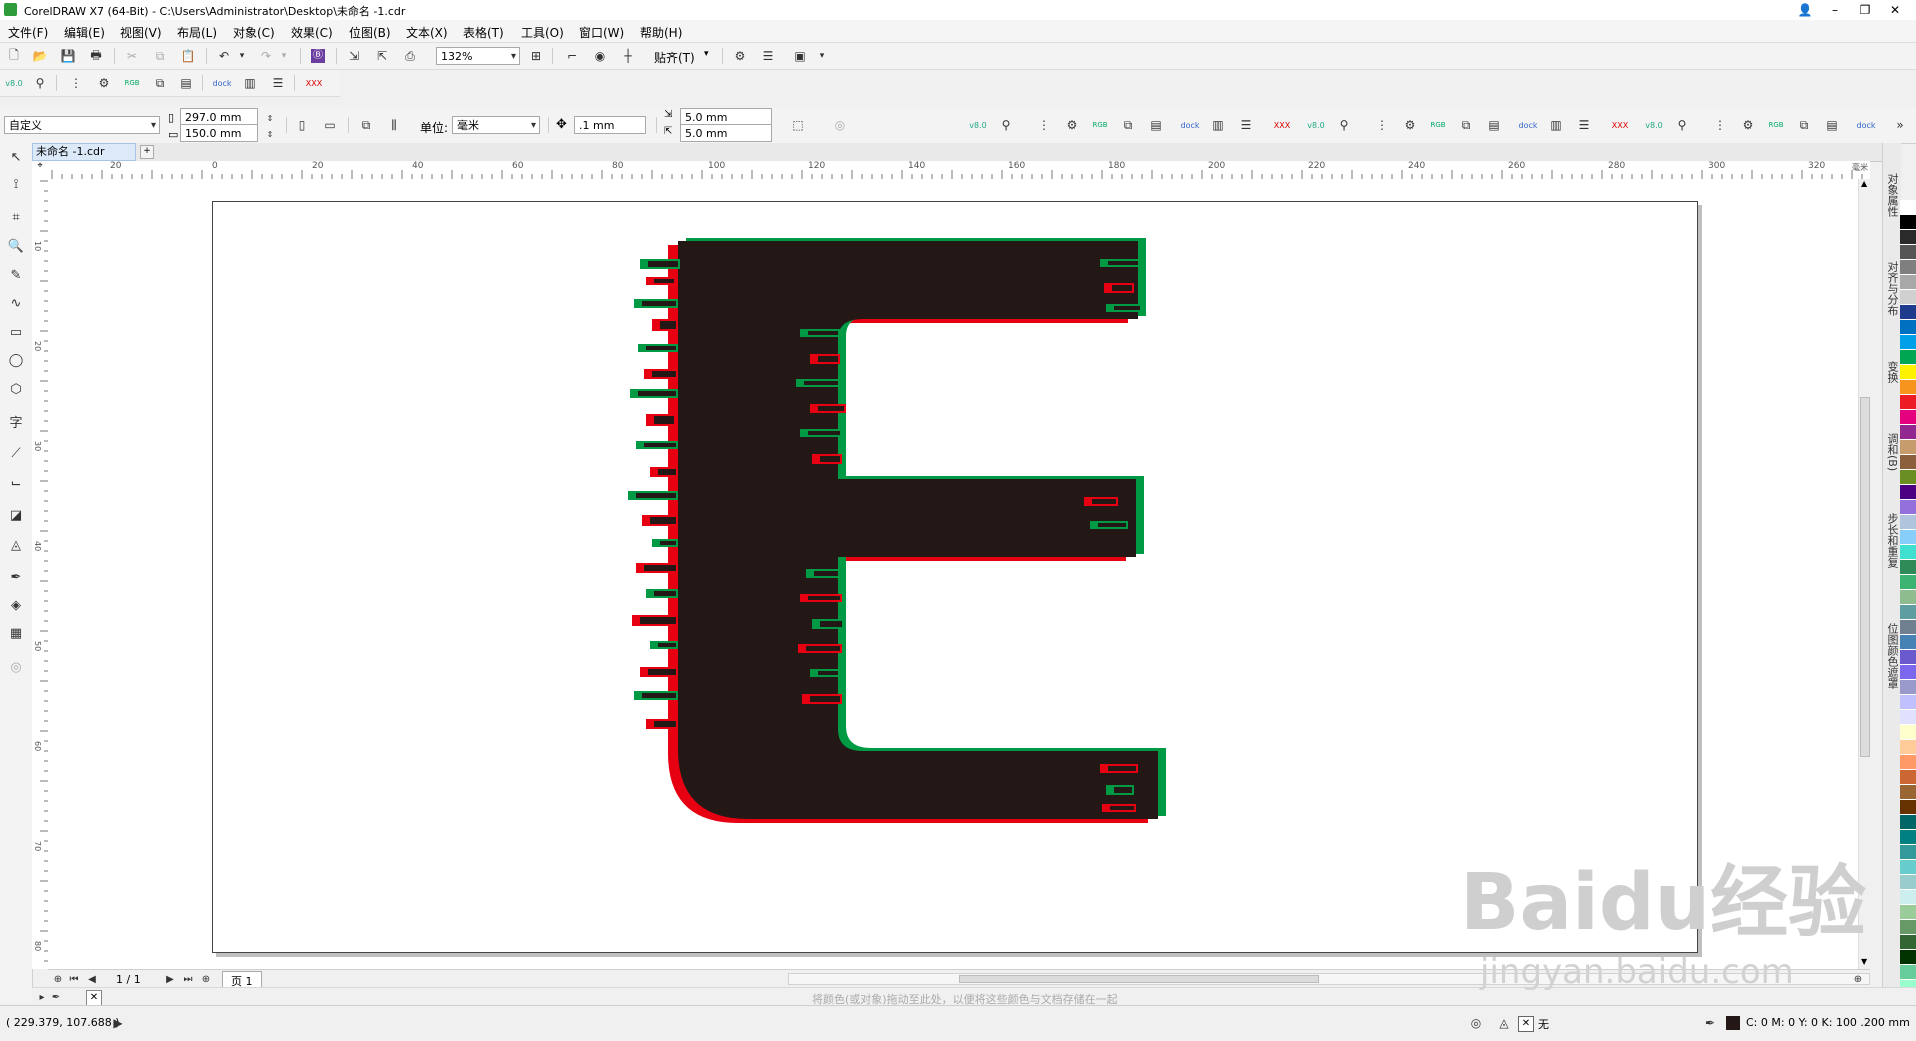 The width and height of the screenshot is (1916, 1041). What do you see at coordinates (740, 56) in the screenshot?
I see `options-icon: ⚙` at bounding box center [740, 56].